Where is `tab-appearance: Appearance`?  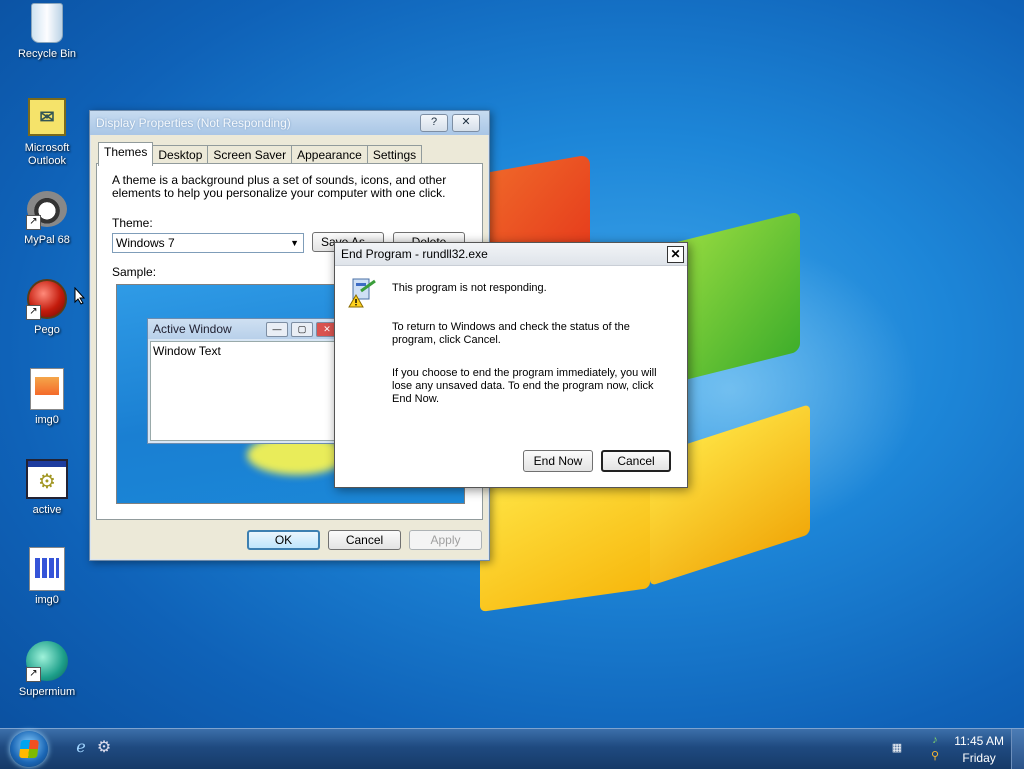 tab-appearance: Appearance is located at coordinates (329, 155).